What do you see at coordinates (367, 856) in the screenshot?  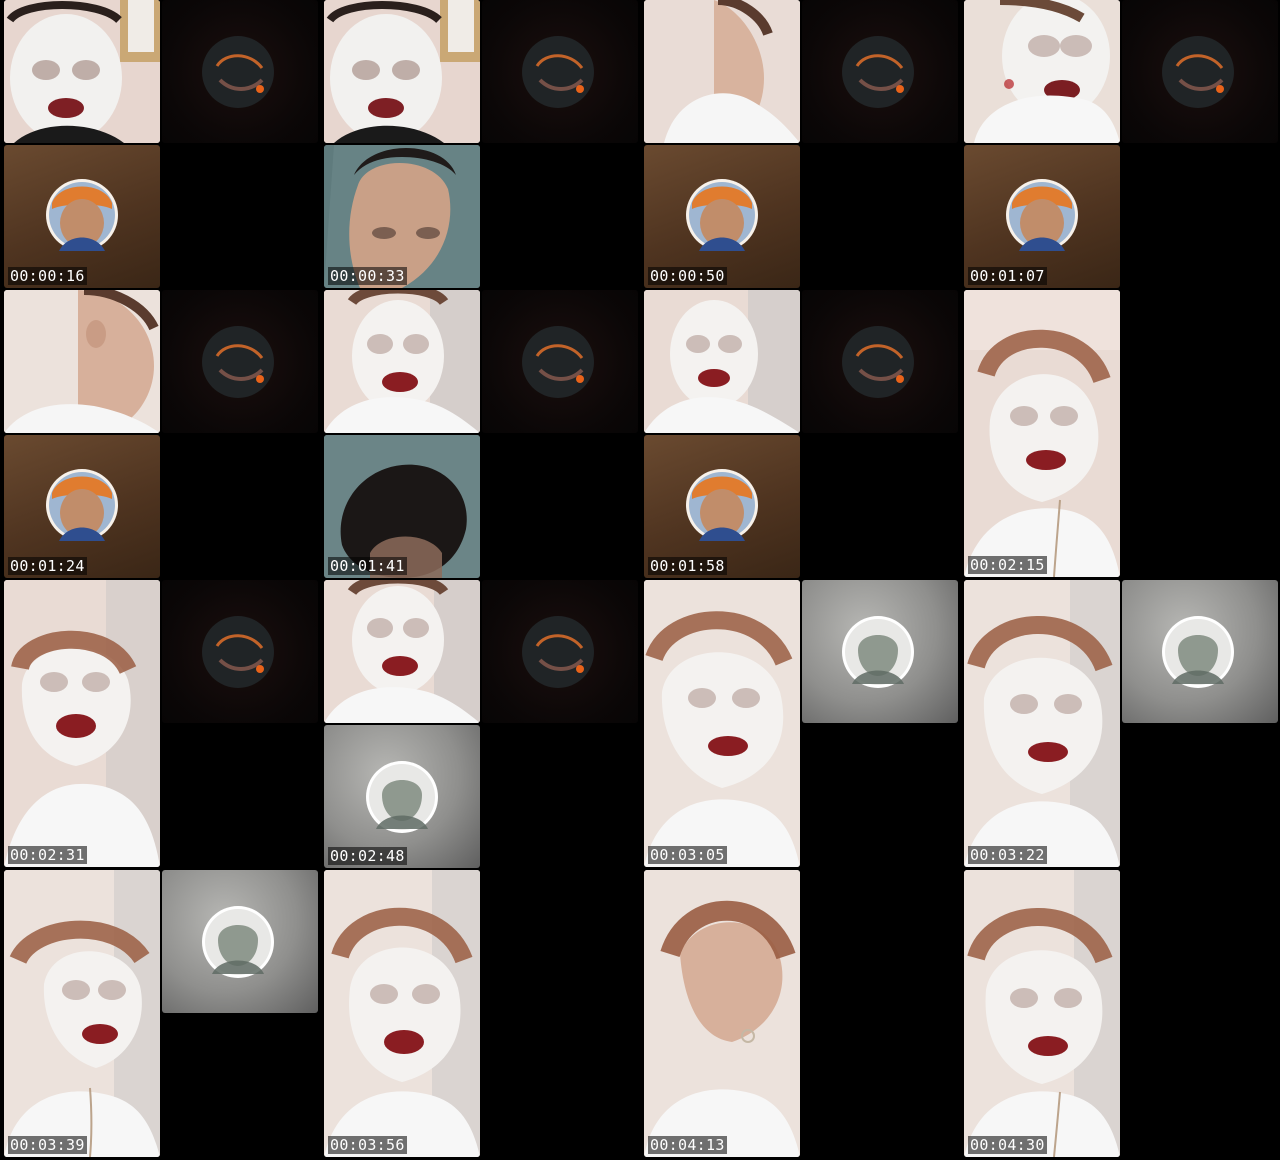 I see `timestamp: 00:02:48` at bounding box center [367, 856].